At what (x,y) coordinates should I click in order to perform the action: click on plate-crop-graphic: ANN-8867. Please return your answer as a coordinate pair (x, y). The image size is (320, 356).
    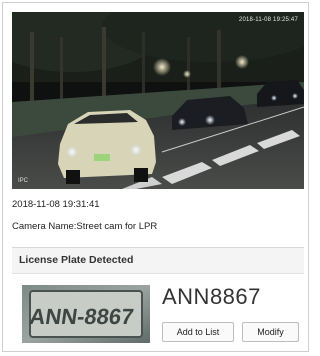
    Looking at the image, I should click on (86, 314).